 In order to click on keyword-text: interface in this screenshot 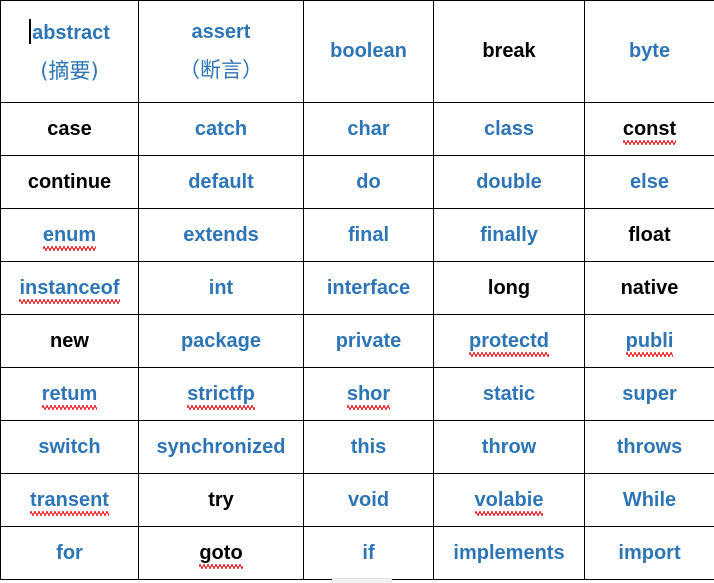, I will do `click(368, 288)`.